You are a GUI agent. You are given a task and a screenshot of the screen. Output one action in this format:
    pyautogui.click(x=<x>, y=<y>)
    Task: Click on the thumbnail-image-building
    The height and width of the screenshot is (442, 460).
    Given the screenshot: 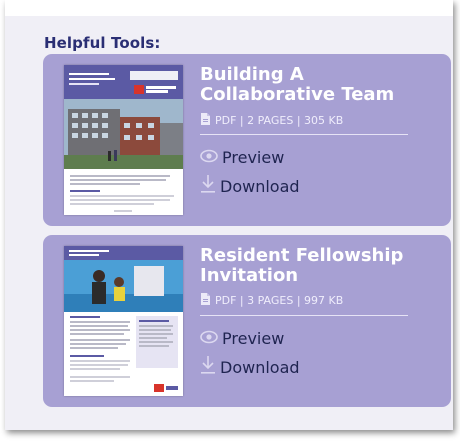 What is the action you would take?
    pyautogui.click(x=123, y=140)
    